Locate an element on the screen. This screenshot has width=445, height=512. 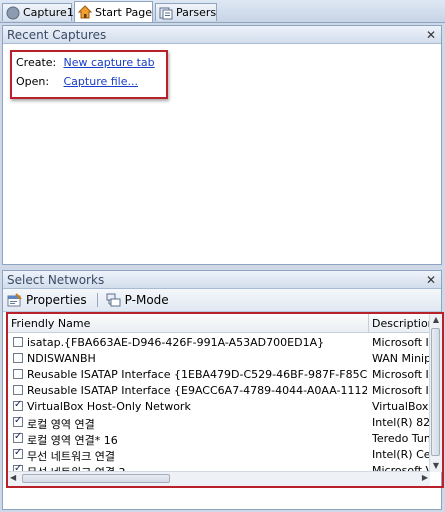
tab-label: Start Page is located at coordinates (123, 12).